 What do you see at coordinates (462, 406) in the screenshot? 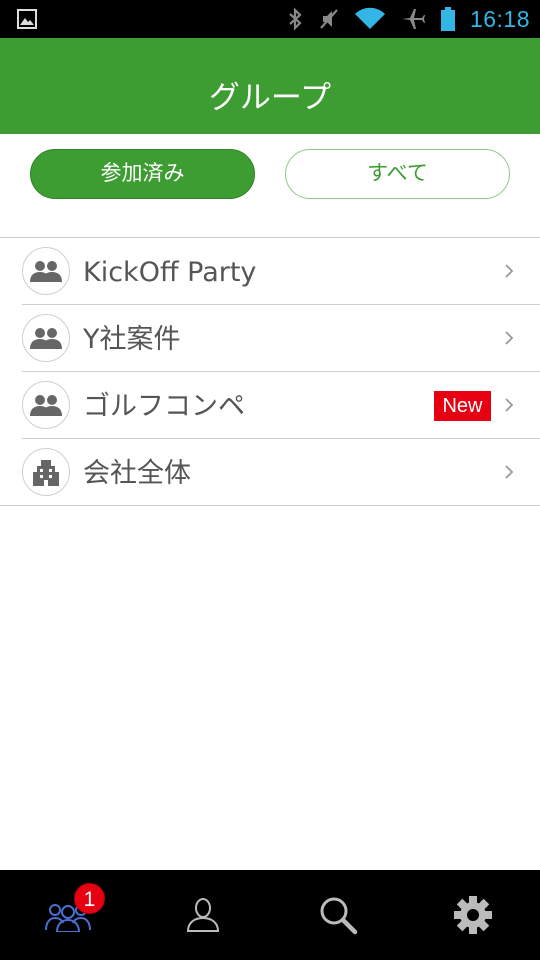
I see `new-badge: New` at bounding box center [462, 406].